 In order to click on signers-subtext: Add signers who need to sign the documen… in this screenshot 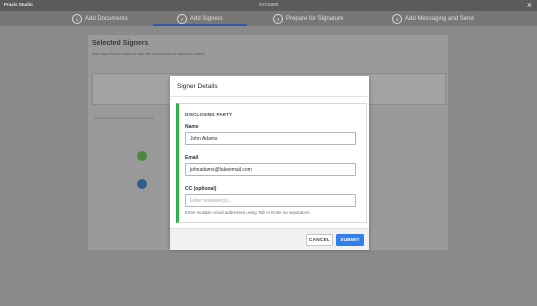, I will do `click(149, 53)`.